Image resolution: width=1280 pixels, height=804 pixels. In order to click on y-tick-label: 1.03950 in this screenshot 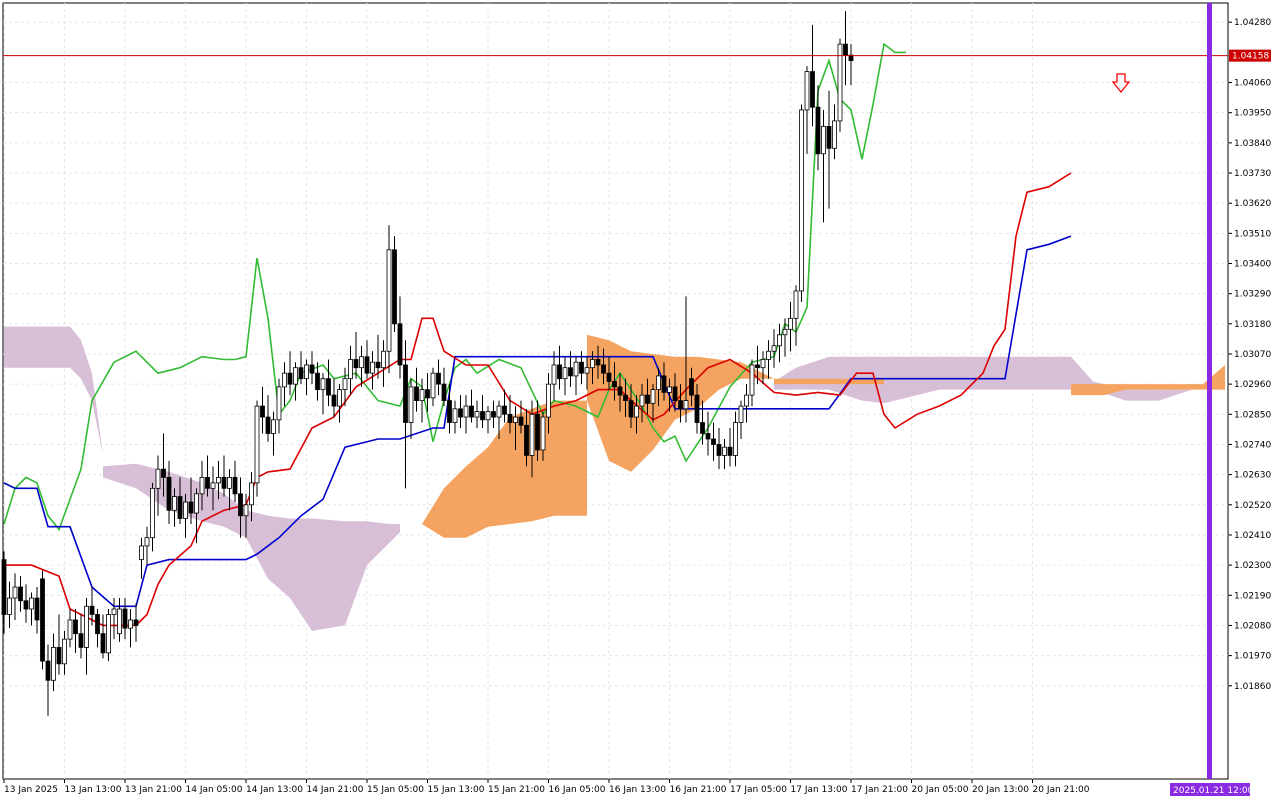, I will do `click(1252, 114)`.